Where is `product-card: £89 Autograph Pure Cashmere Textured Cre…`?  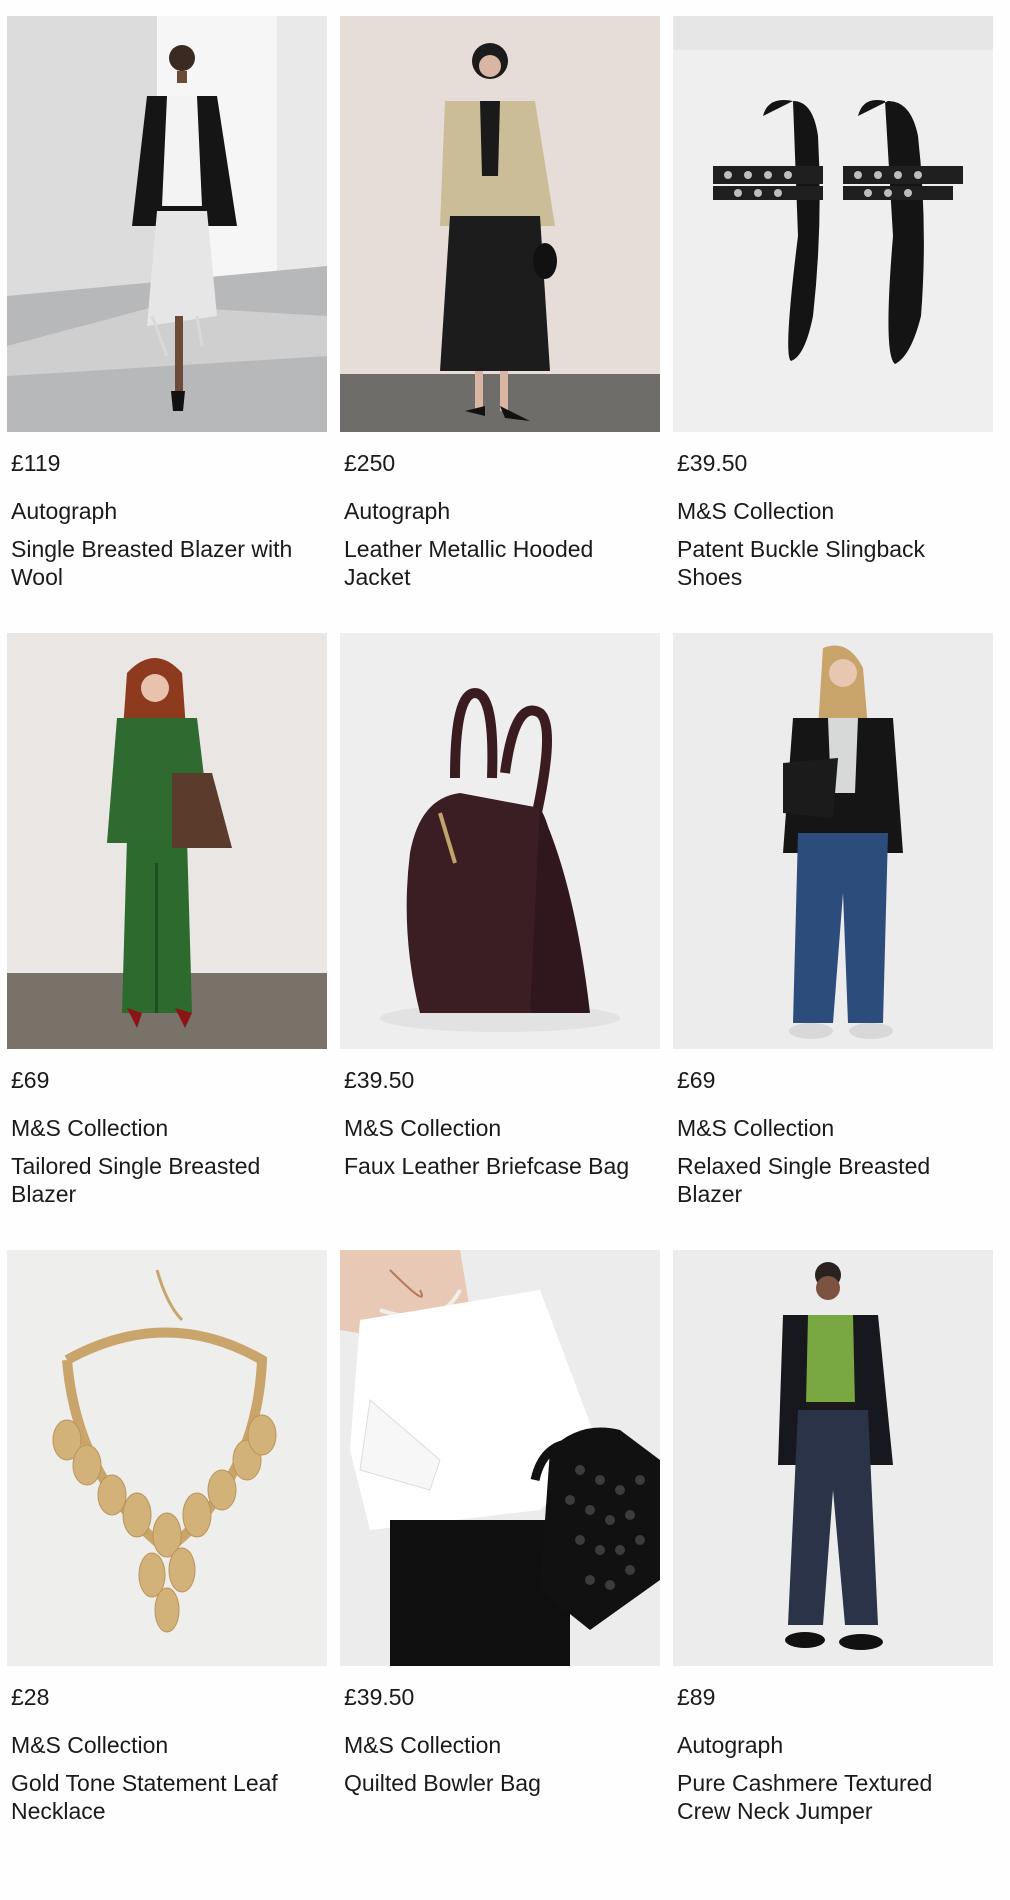
product-card: £89 Autograph Pure Cashmere Textured Cre… is located at coordinates (833, 1537).